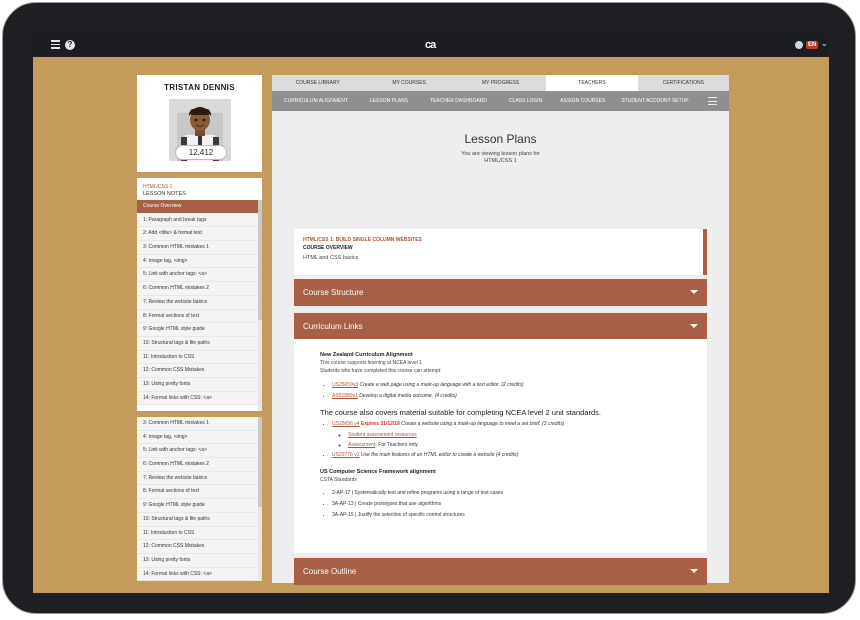 The height and width of the screenshot is (620, 860). Describe the element at coordinates (683, 83) in the screenshot. I see `tab-certifications: CERTIFICATIONS` at that location.